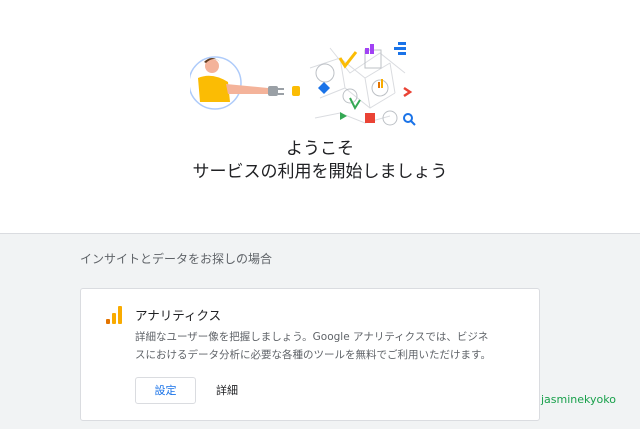  Describe the element at coordinates (312, 337) in the screenshot. I see `card-description-line-1: 詳細なユーザー像を把握しましょう。Google アナリティクスでは、ビジネ` at that location.